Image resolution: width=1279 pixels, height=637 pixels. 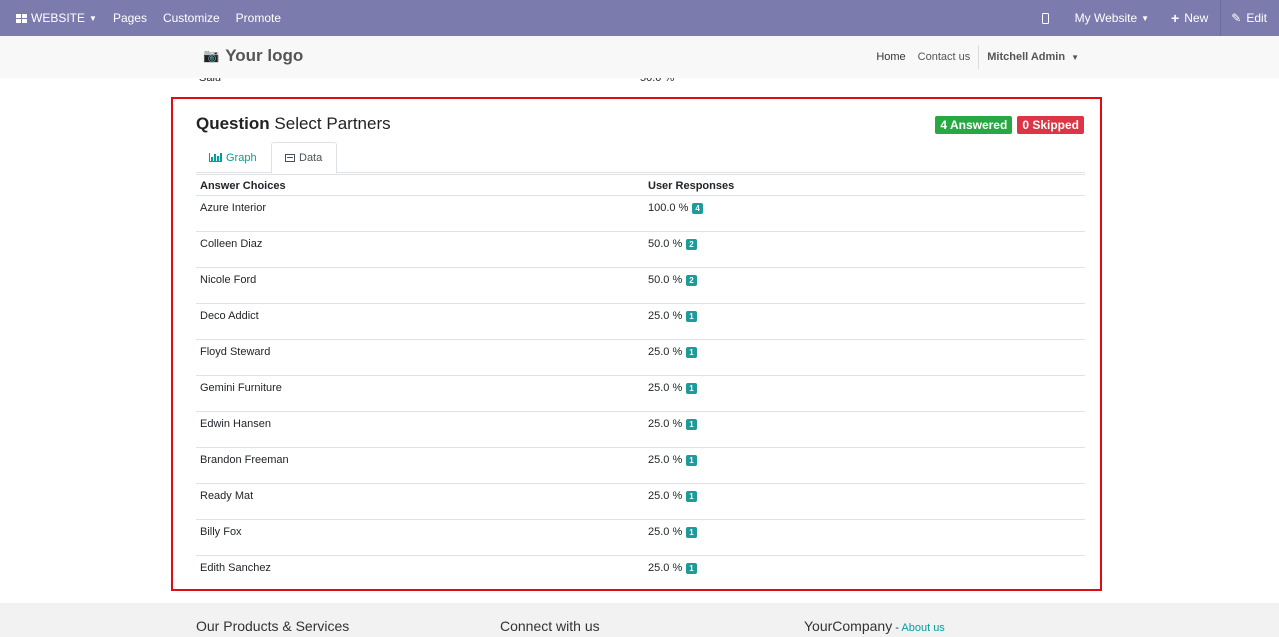 What do you see at coordinates (640, 502) in the screenshot?
I see `table-row: Ready Mat 25.0 % 1` at bounding box center [640, 502].